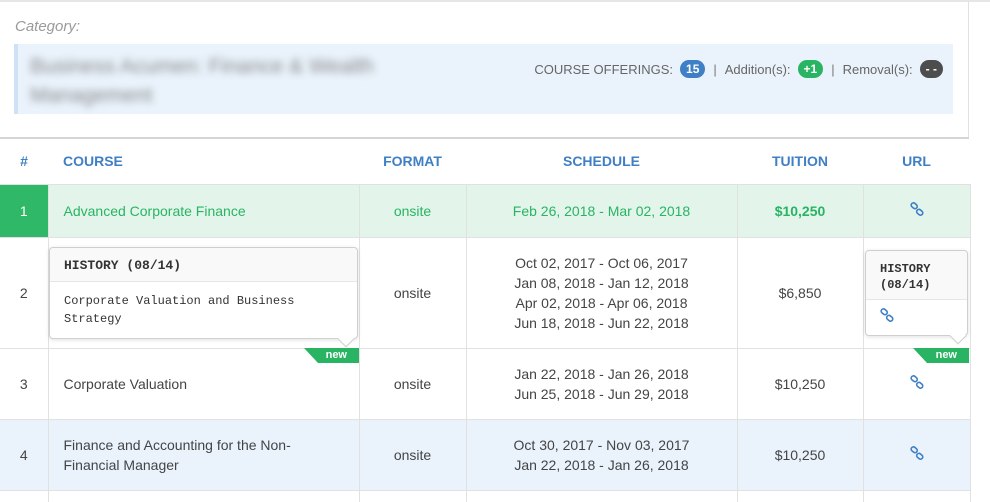 This screenshot has height=502, width=990. Describe the element at coordinates (601, 444) in the screenshot. I see `schedule-date: Oct 30, 2017 - Nov 03, 2017` at that location.